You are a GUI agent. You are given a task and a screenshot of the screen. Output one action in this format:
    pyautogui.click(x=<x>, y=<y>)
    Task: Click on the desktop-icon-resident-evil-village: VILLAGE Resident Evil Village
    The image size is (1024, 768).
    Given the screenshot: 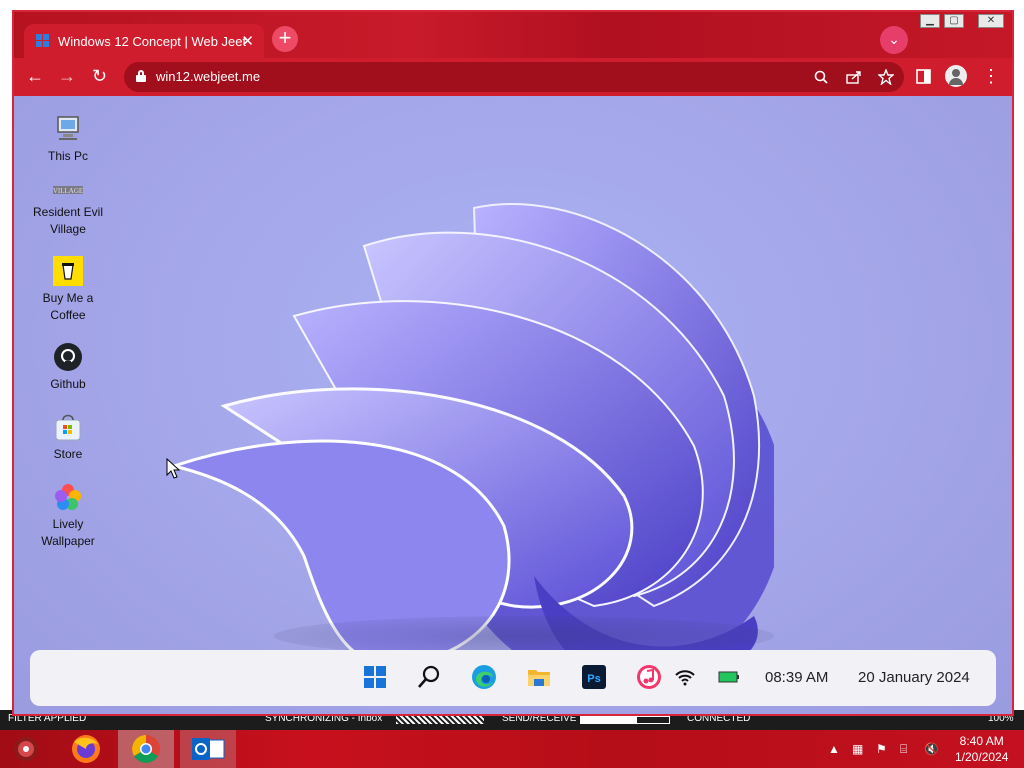 What is the action you would take?
    pyautogui.click(x=68, y=210)
    